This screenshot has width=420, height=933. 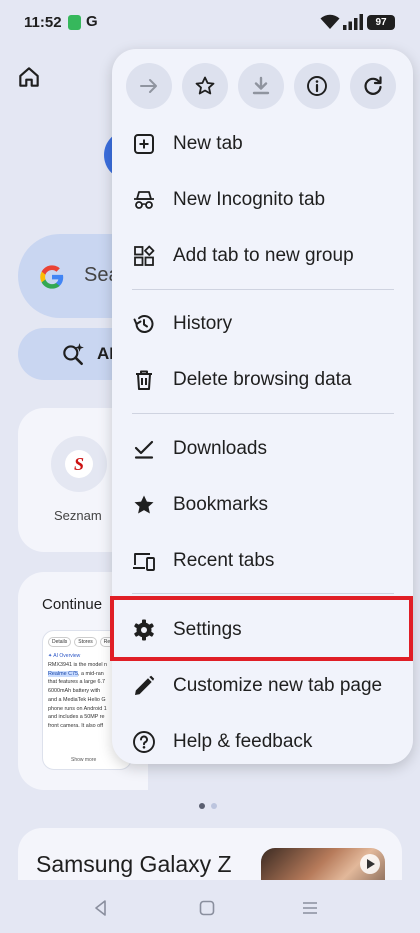 I want to click on play-icon, so click(x=370, y=864).